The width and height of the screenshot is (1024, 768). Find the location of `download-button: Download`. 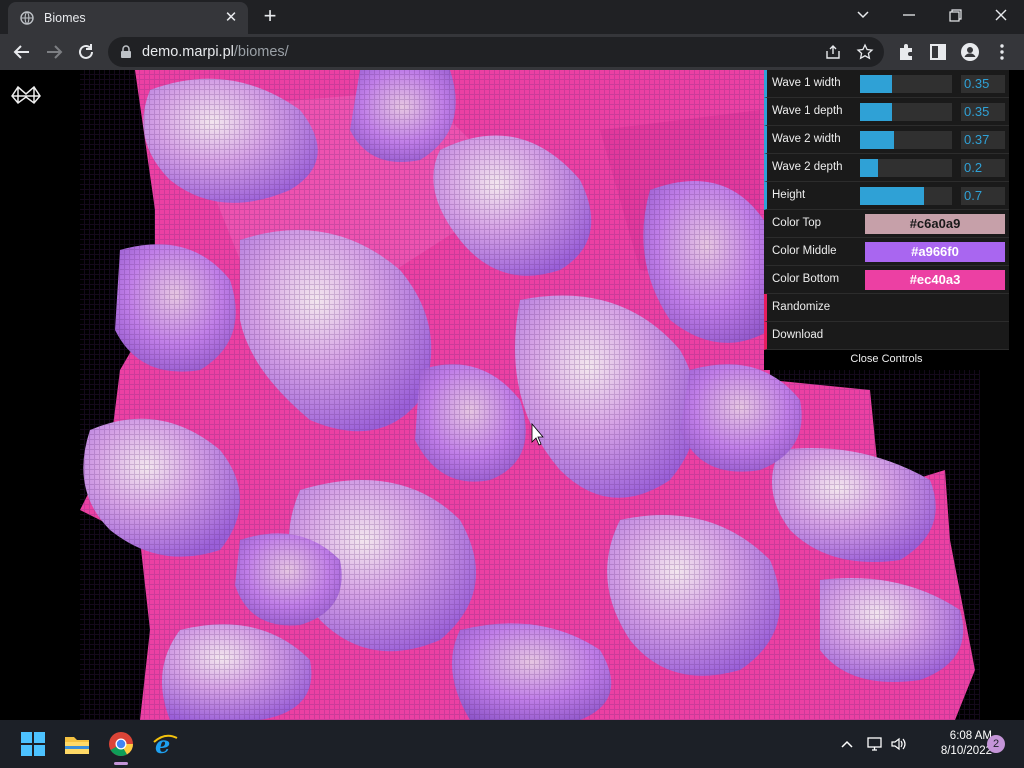

download-button: Download is located at coordinates (886, 336).